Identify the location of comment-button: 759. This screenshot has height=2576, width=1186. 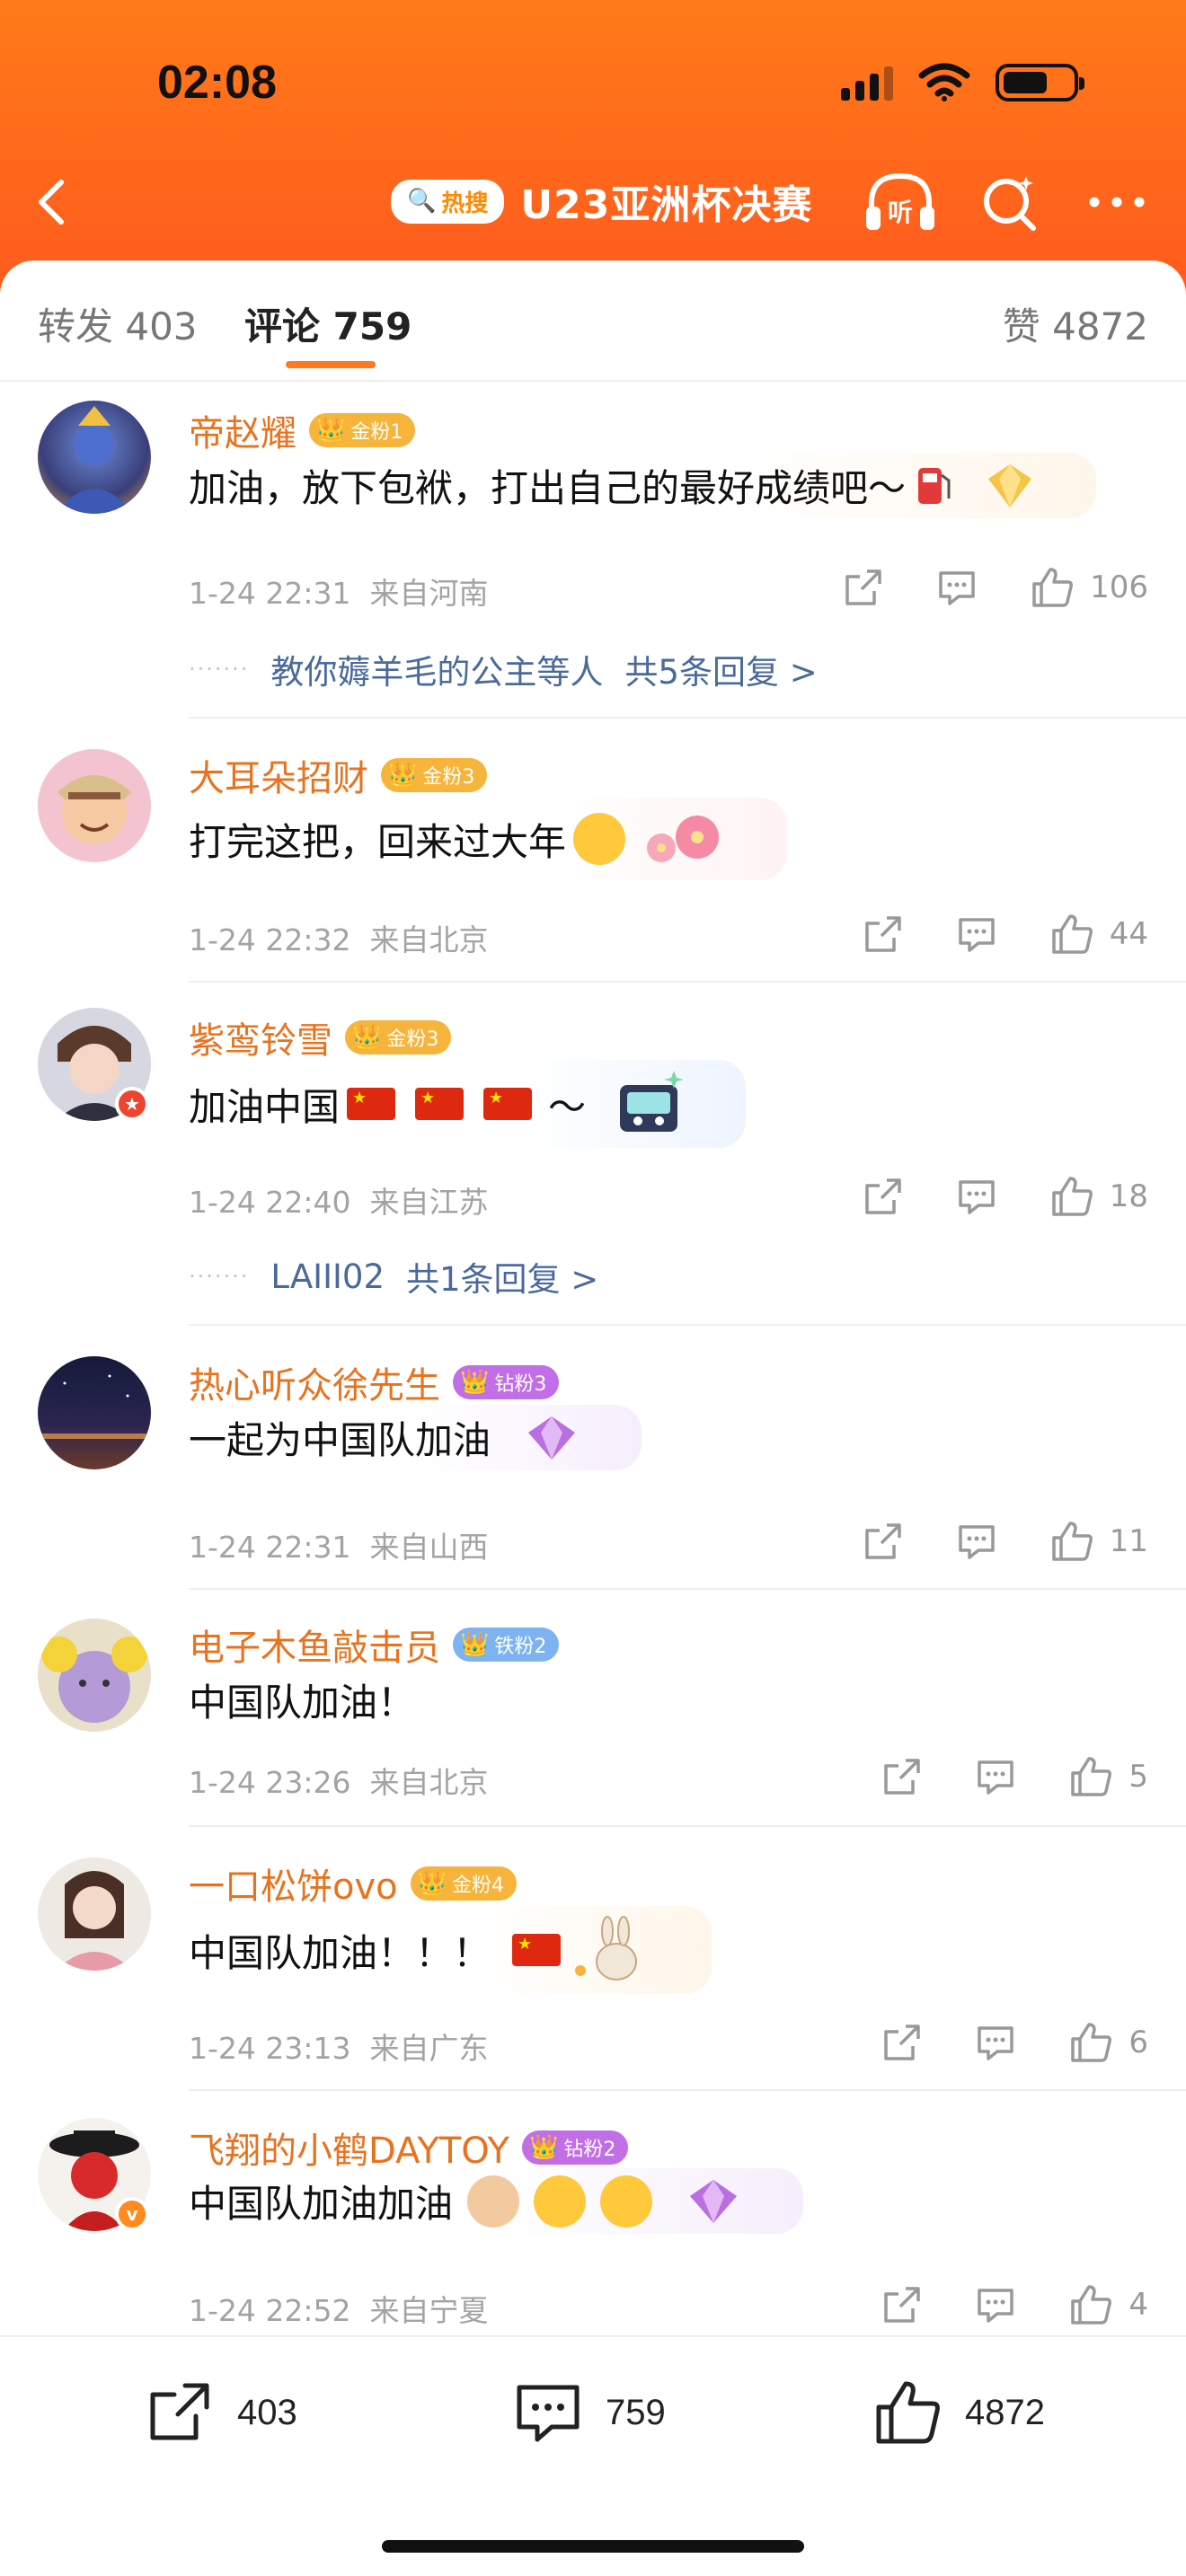
(589, 2412).